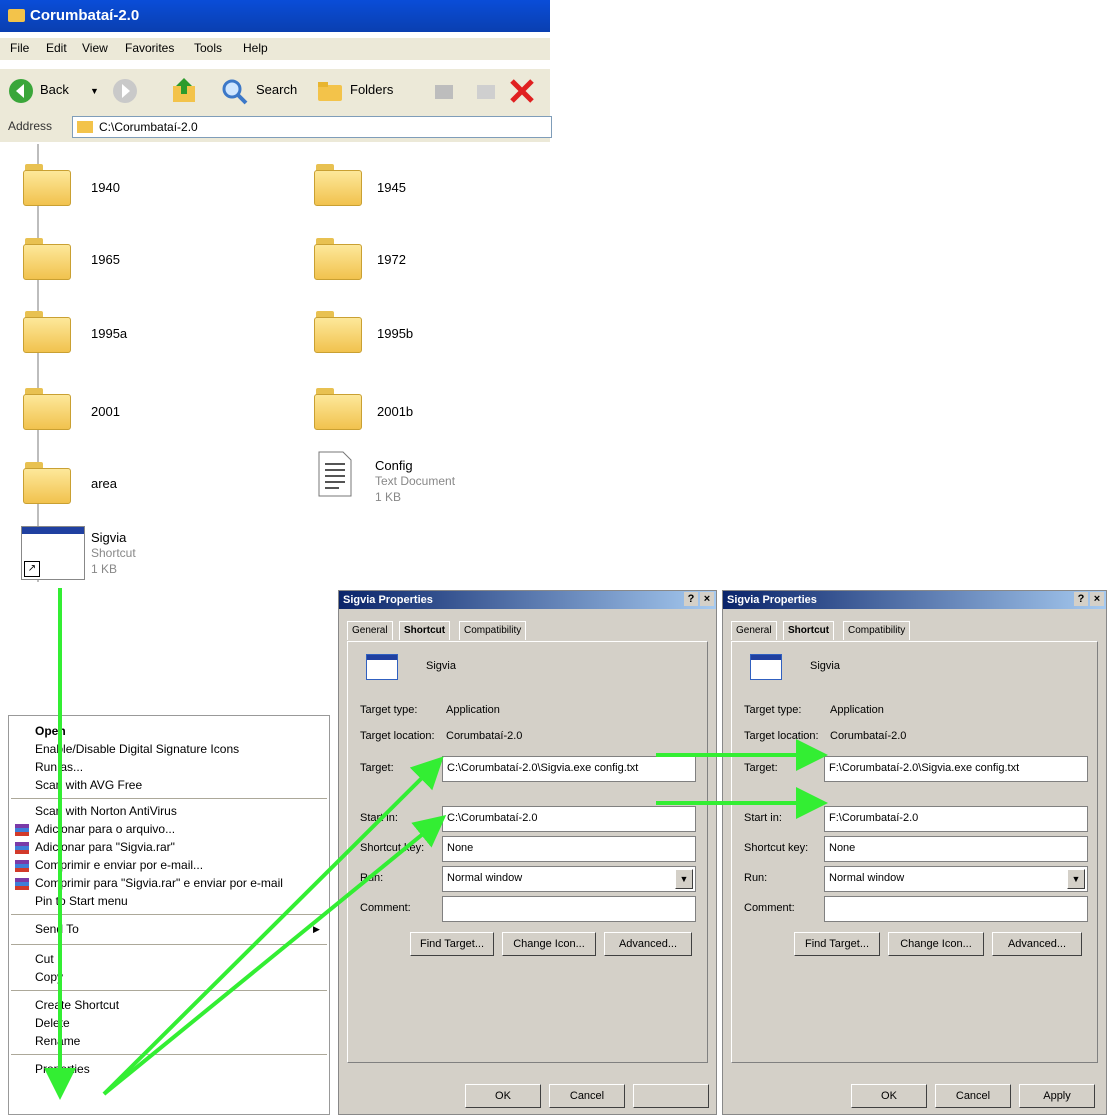 The height and width of the screenshot is (1115, 1107). What do you see at coordinates (274, 955) in the screenshot?
I see `arrow-to-start-in` at bounding box center [274, 955].